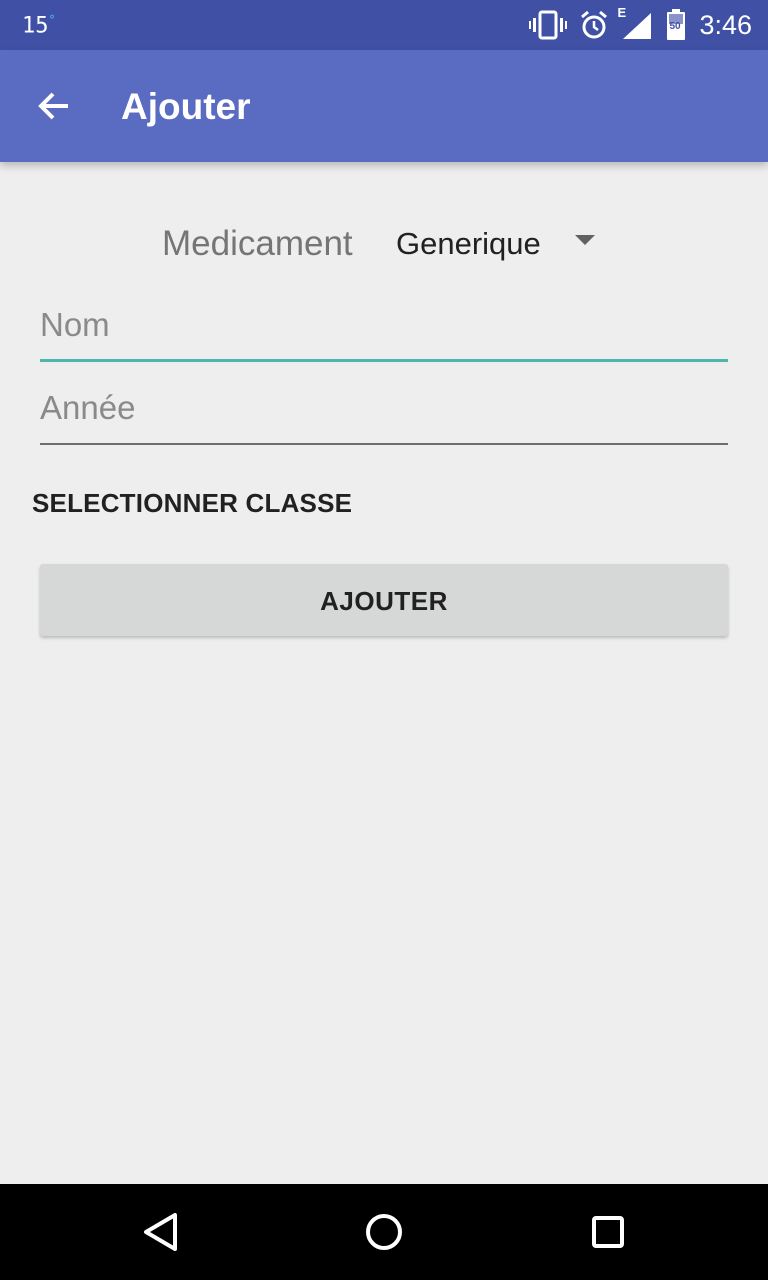 Image resolution: width=768 pixels, height=1280 pixels. I want to click on battery-level: 50, so click(675, 26).